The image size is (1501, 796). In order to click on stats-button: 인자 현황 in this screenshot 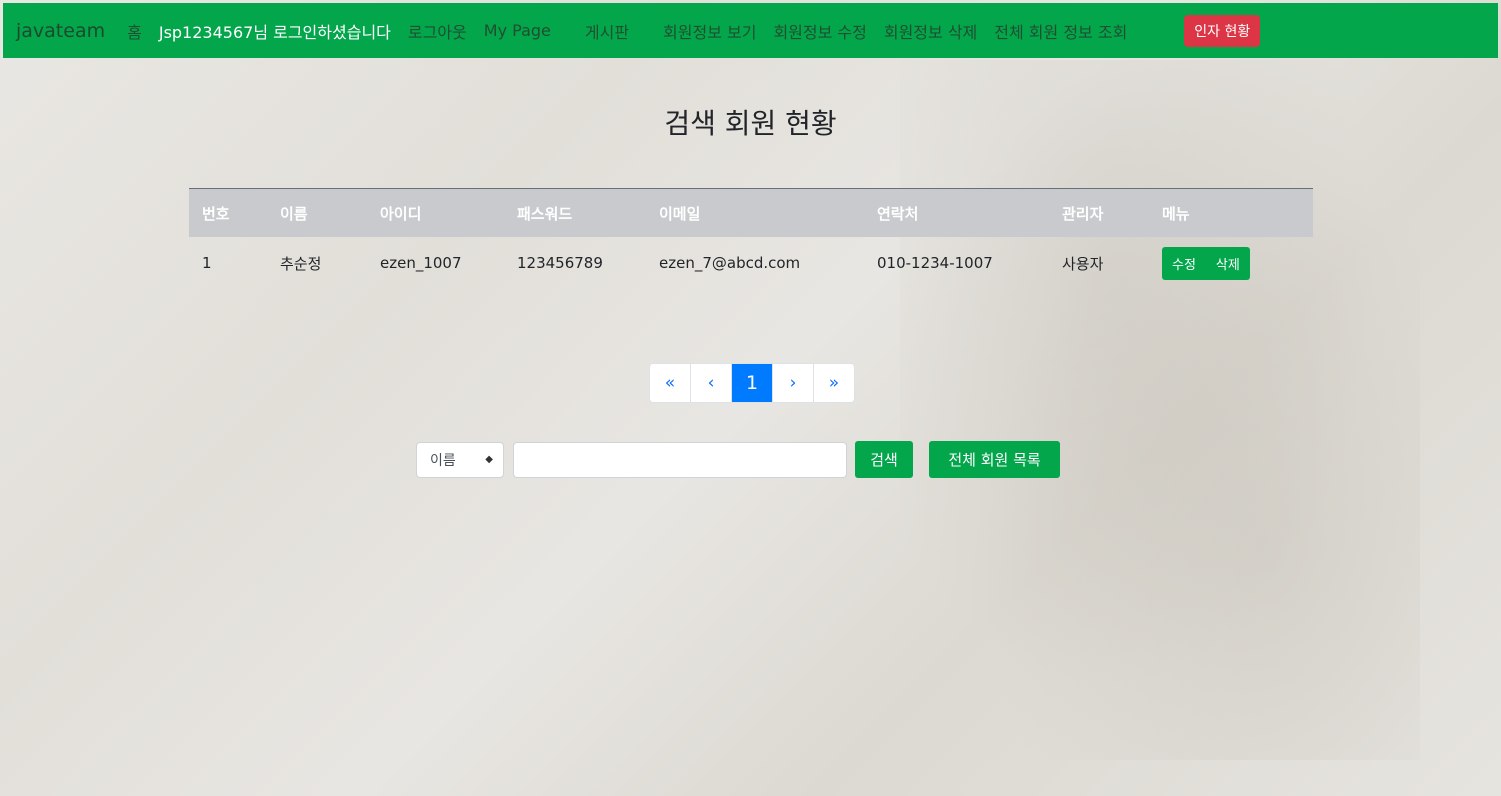, I will do `click(1222, 30)`.